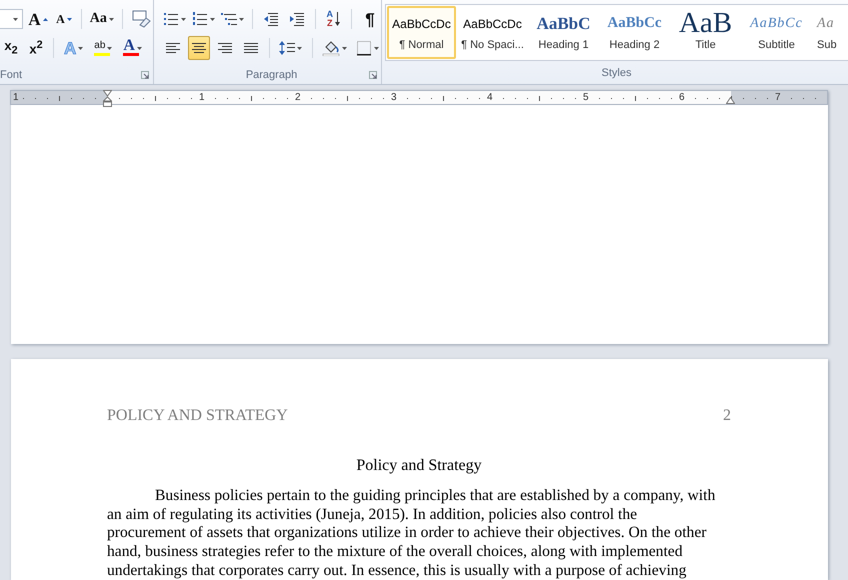 The height and width of the screenshot is (580, 848). I want to click on sort-button: A Z, so click(333, 19).